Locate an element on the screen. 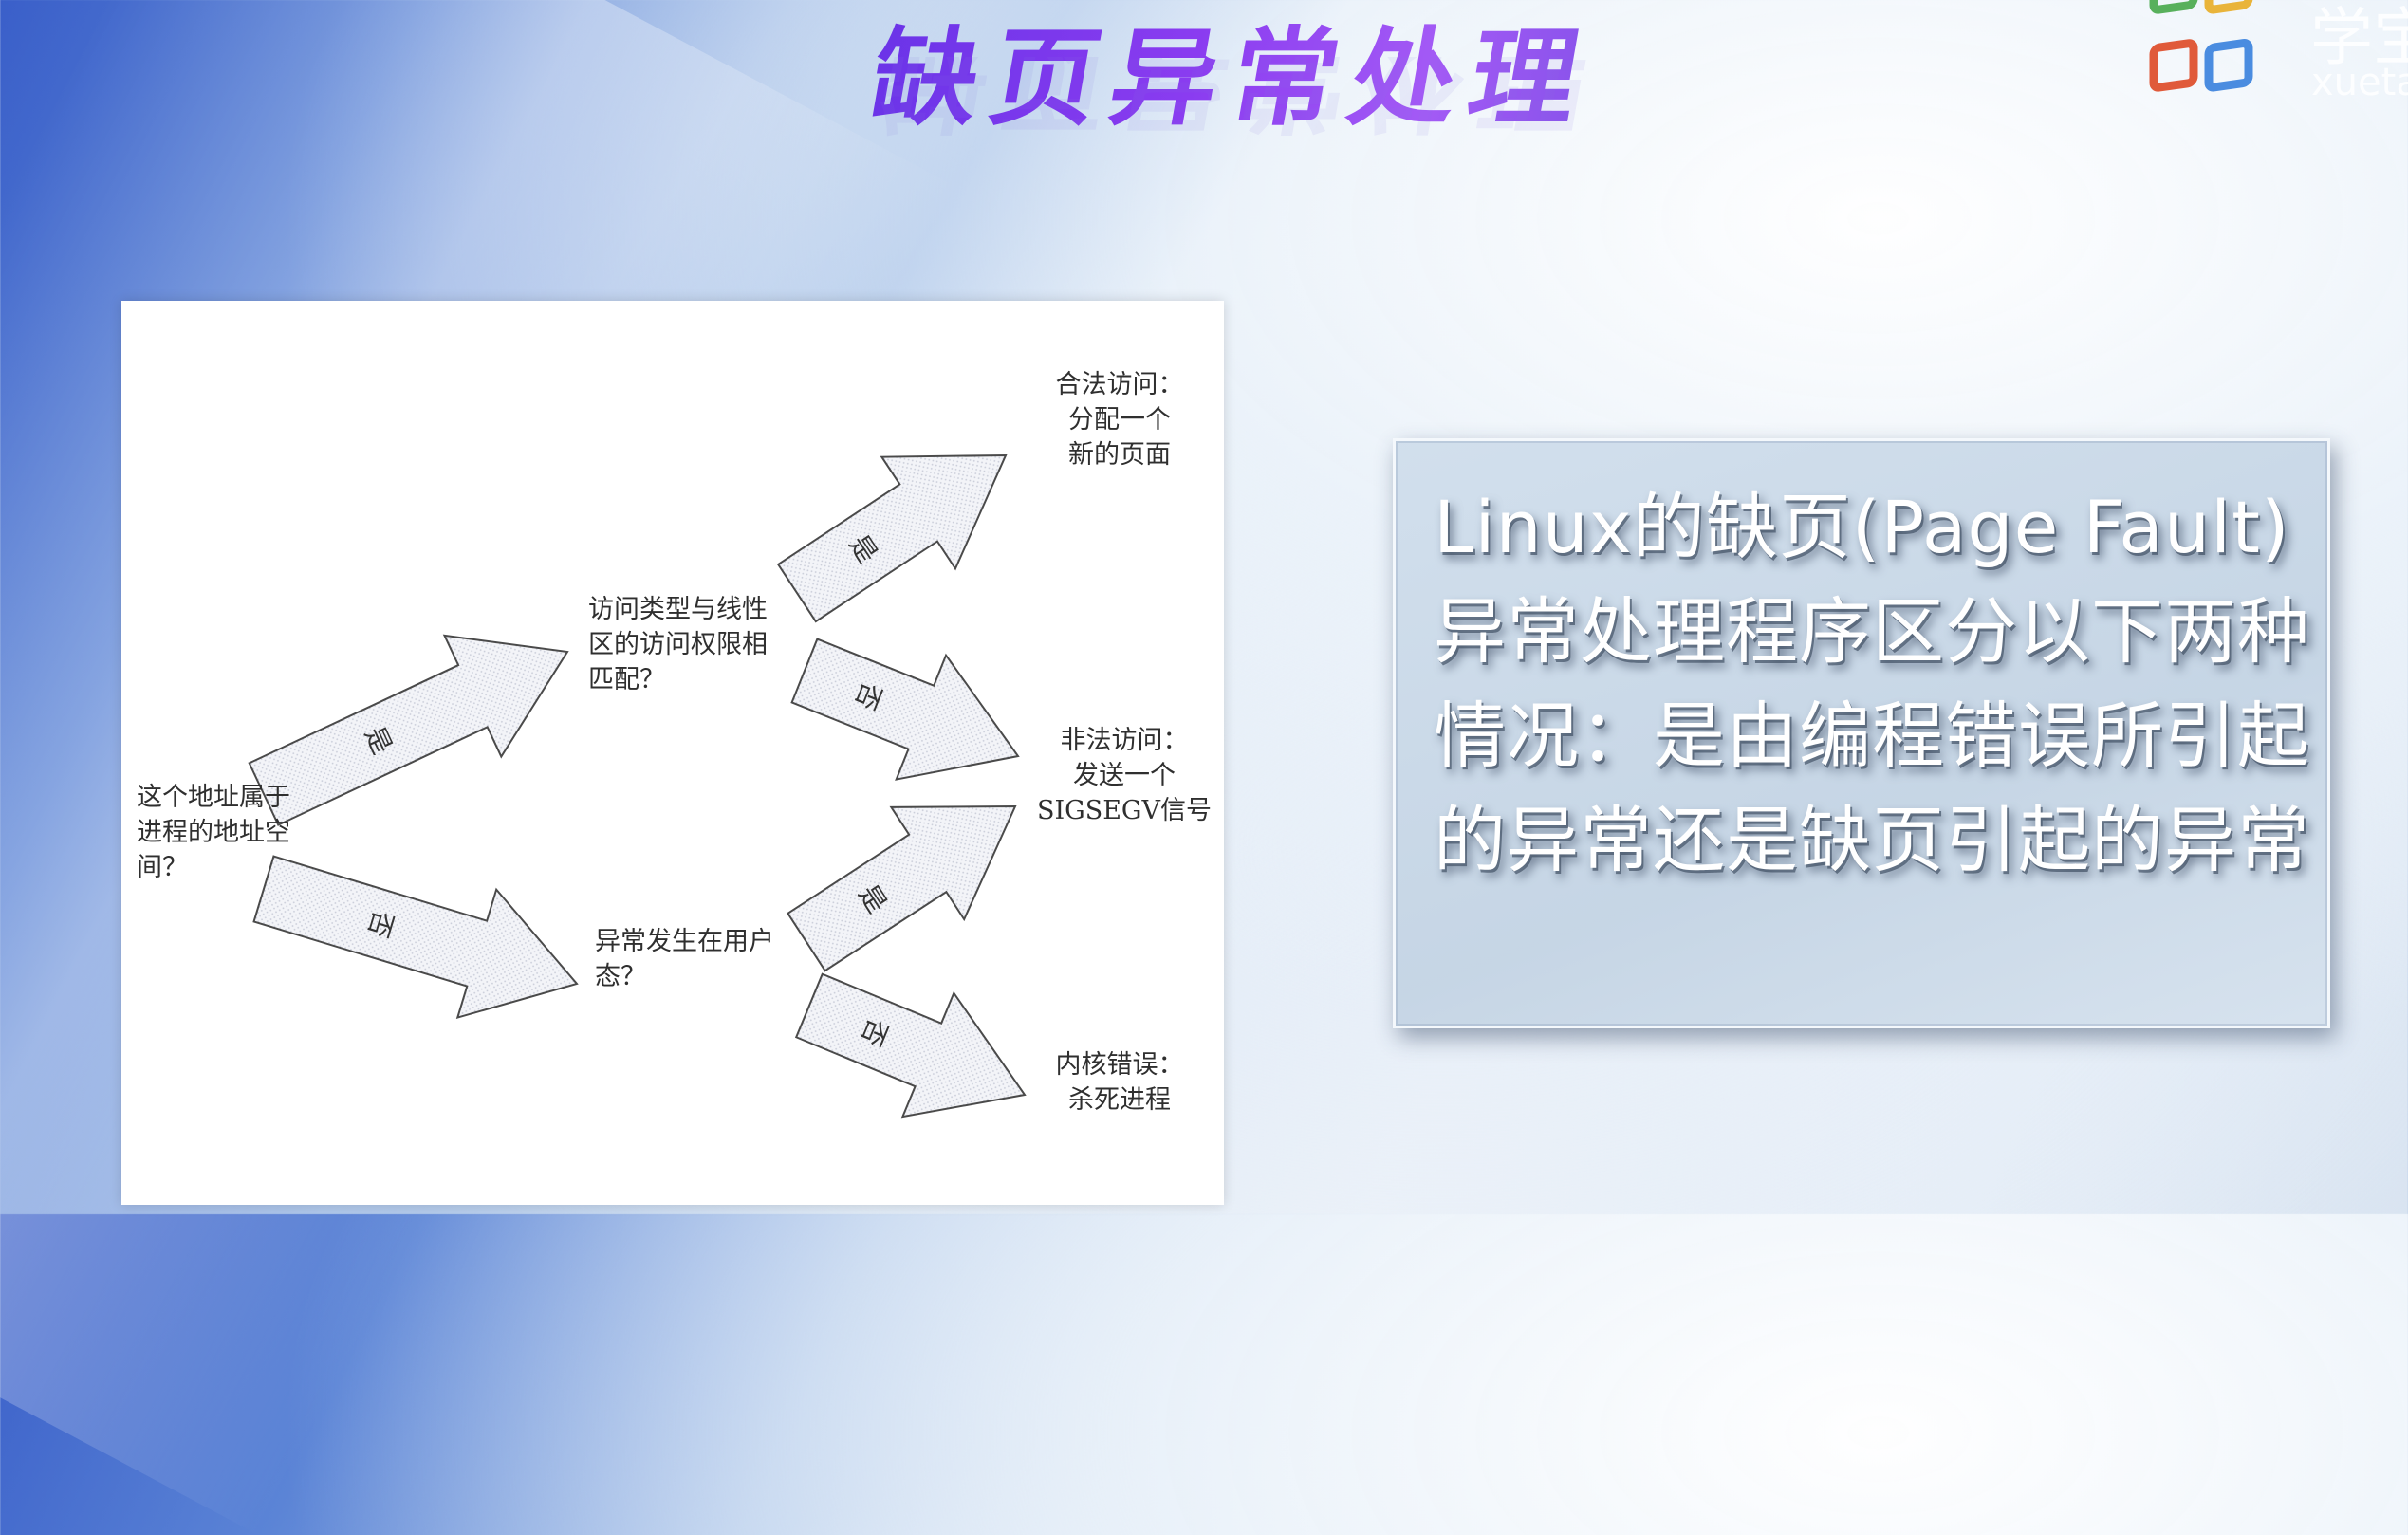 The width and height of the screenshot is (2408, 1535). node-illegal-access: 非法访问： 发送一个 SIGSEGV信号 is located at coordinates (1124, 775).